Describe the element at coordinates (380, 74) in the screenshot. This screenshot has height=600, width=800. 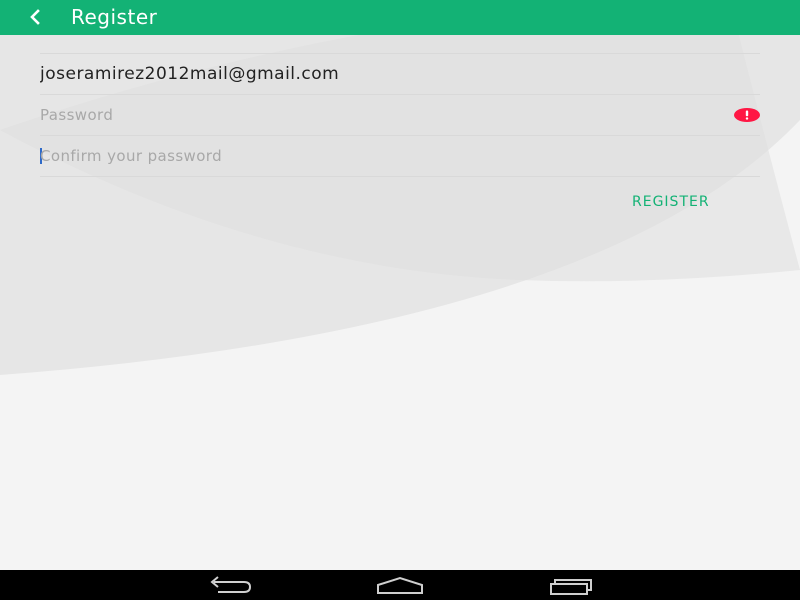
I see `email-field` at that location.